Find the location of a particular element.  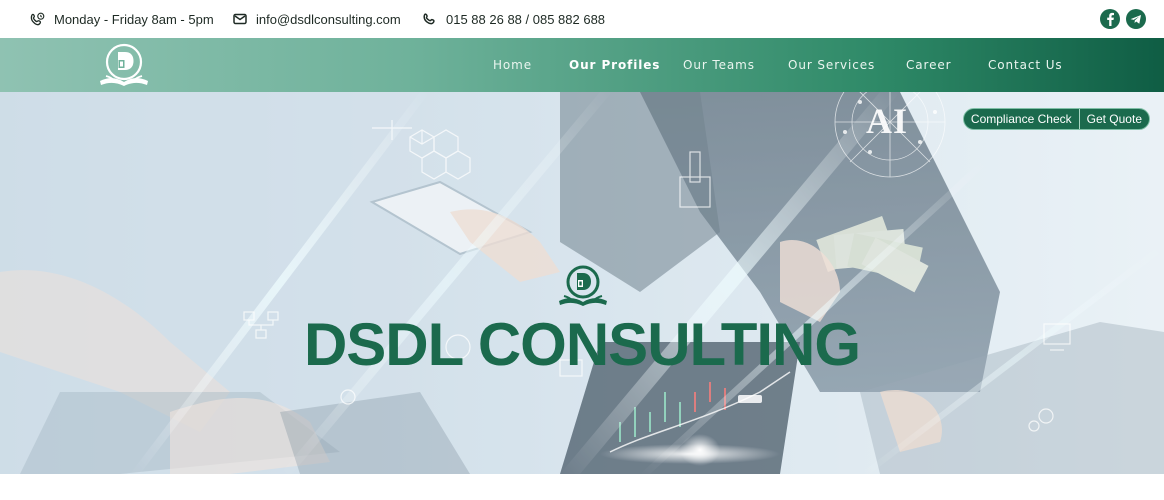

hero-title: DSDL CONSULTING is located at coordinates (582, 344).